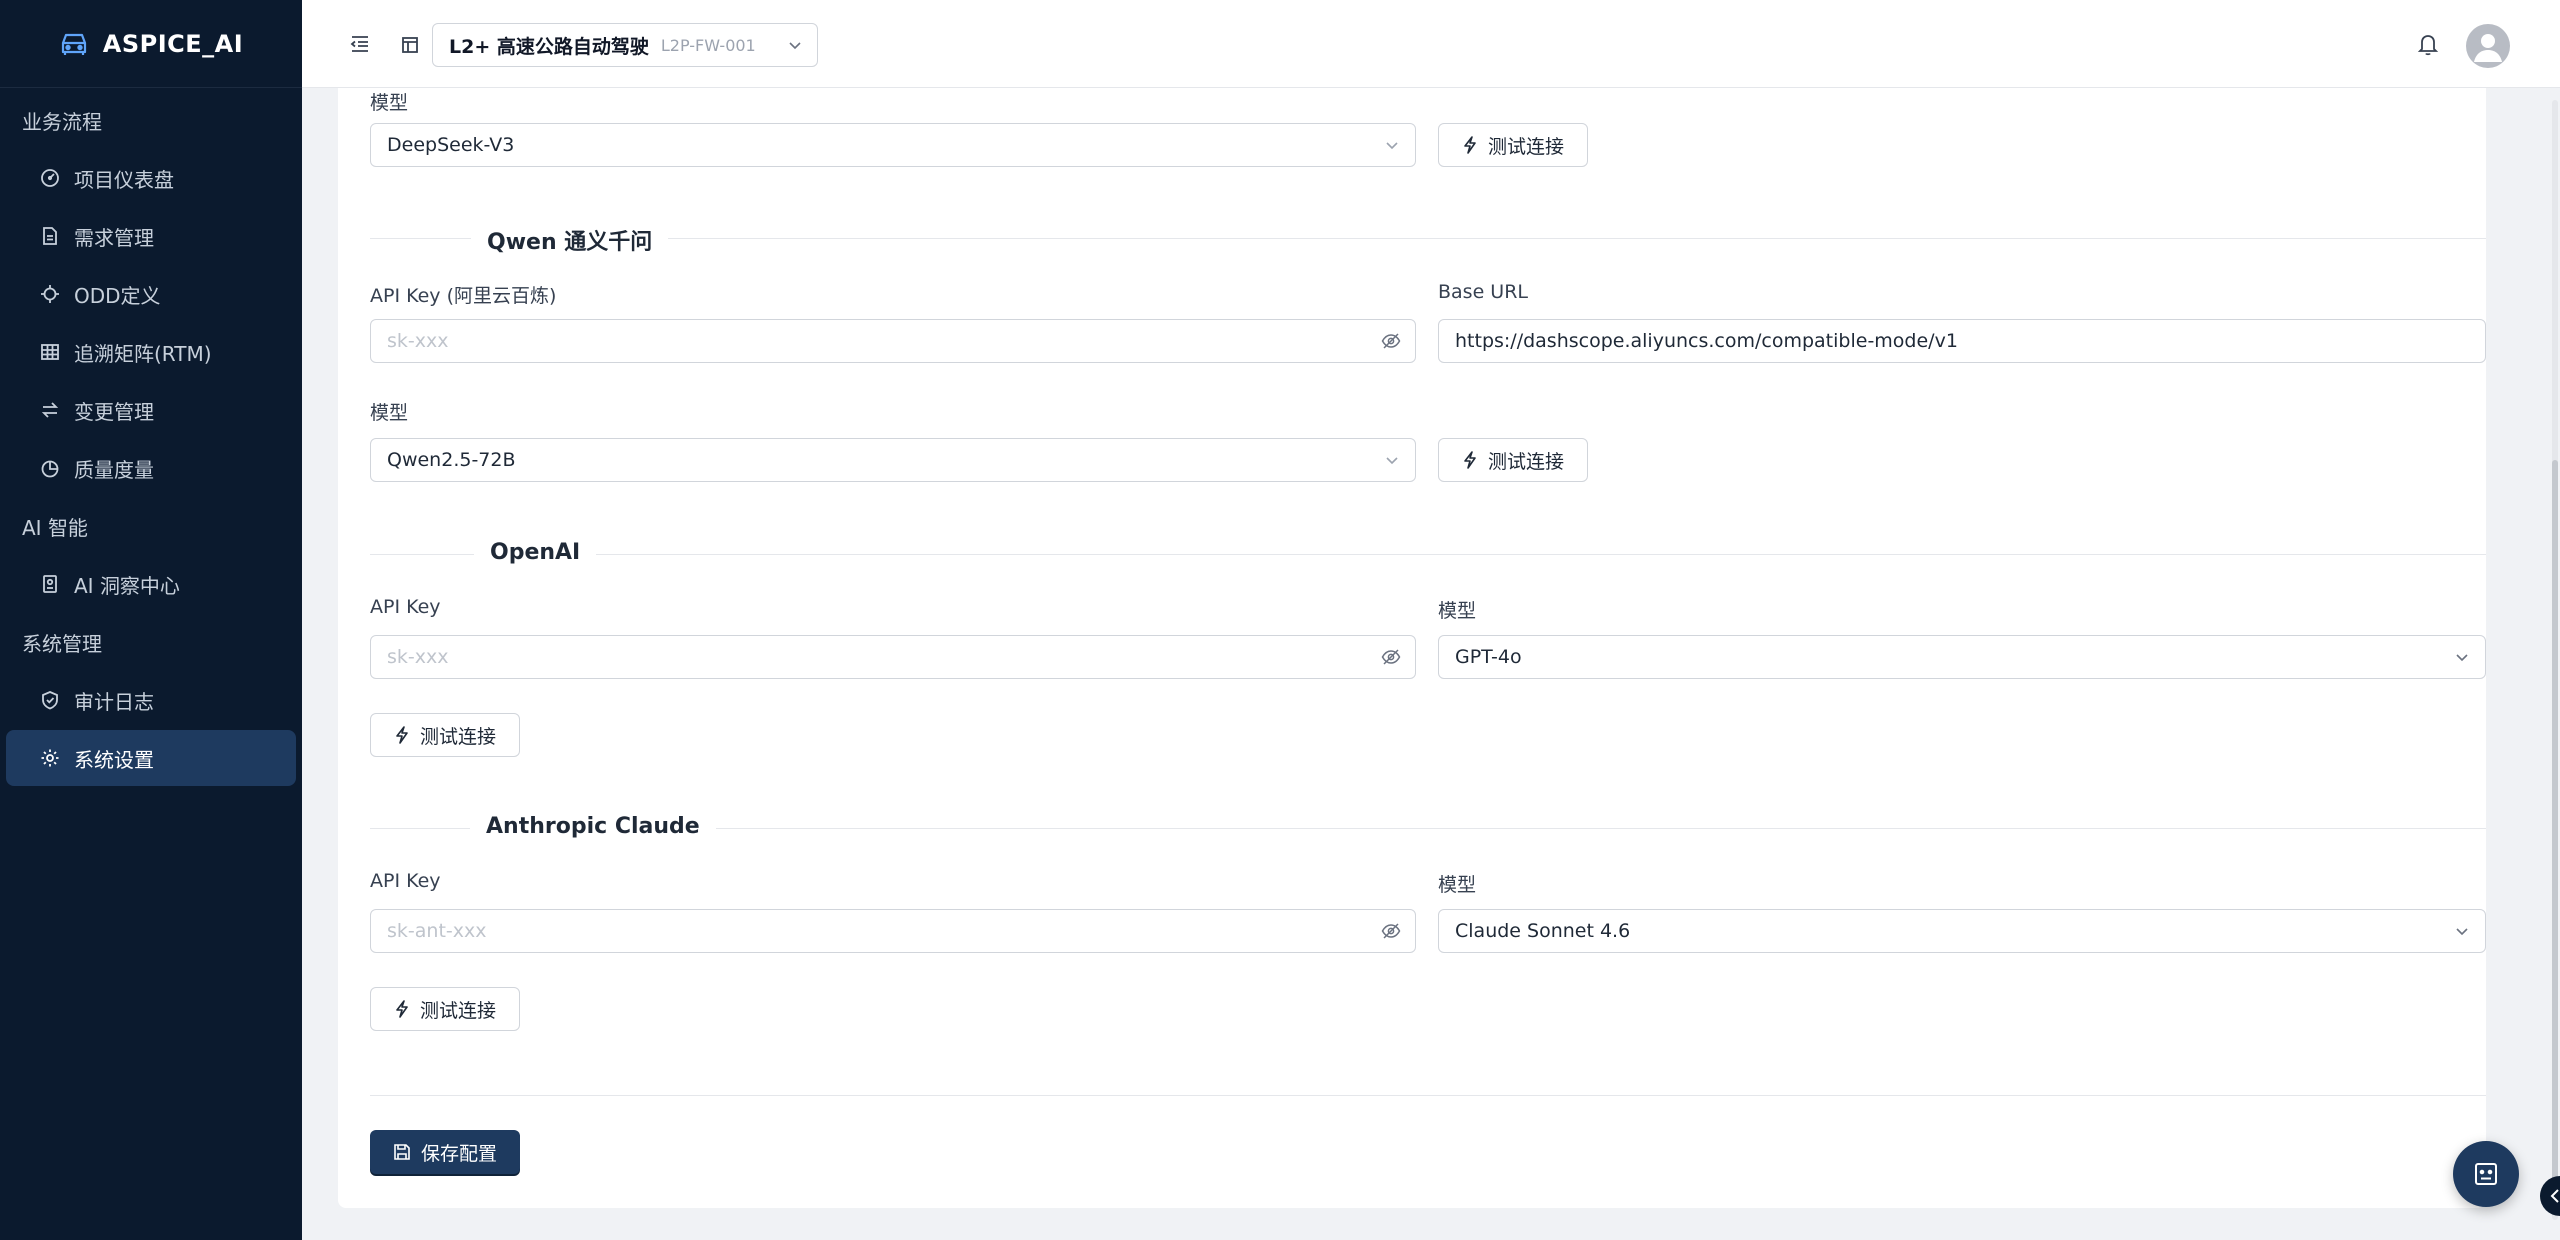 Image resolution: width=2560 pixels, height=1240 pixels. I want to click on scrollbar-thumb, so click(2555, 830).